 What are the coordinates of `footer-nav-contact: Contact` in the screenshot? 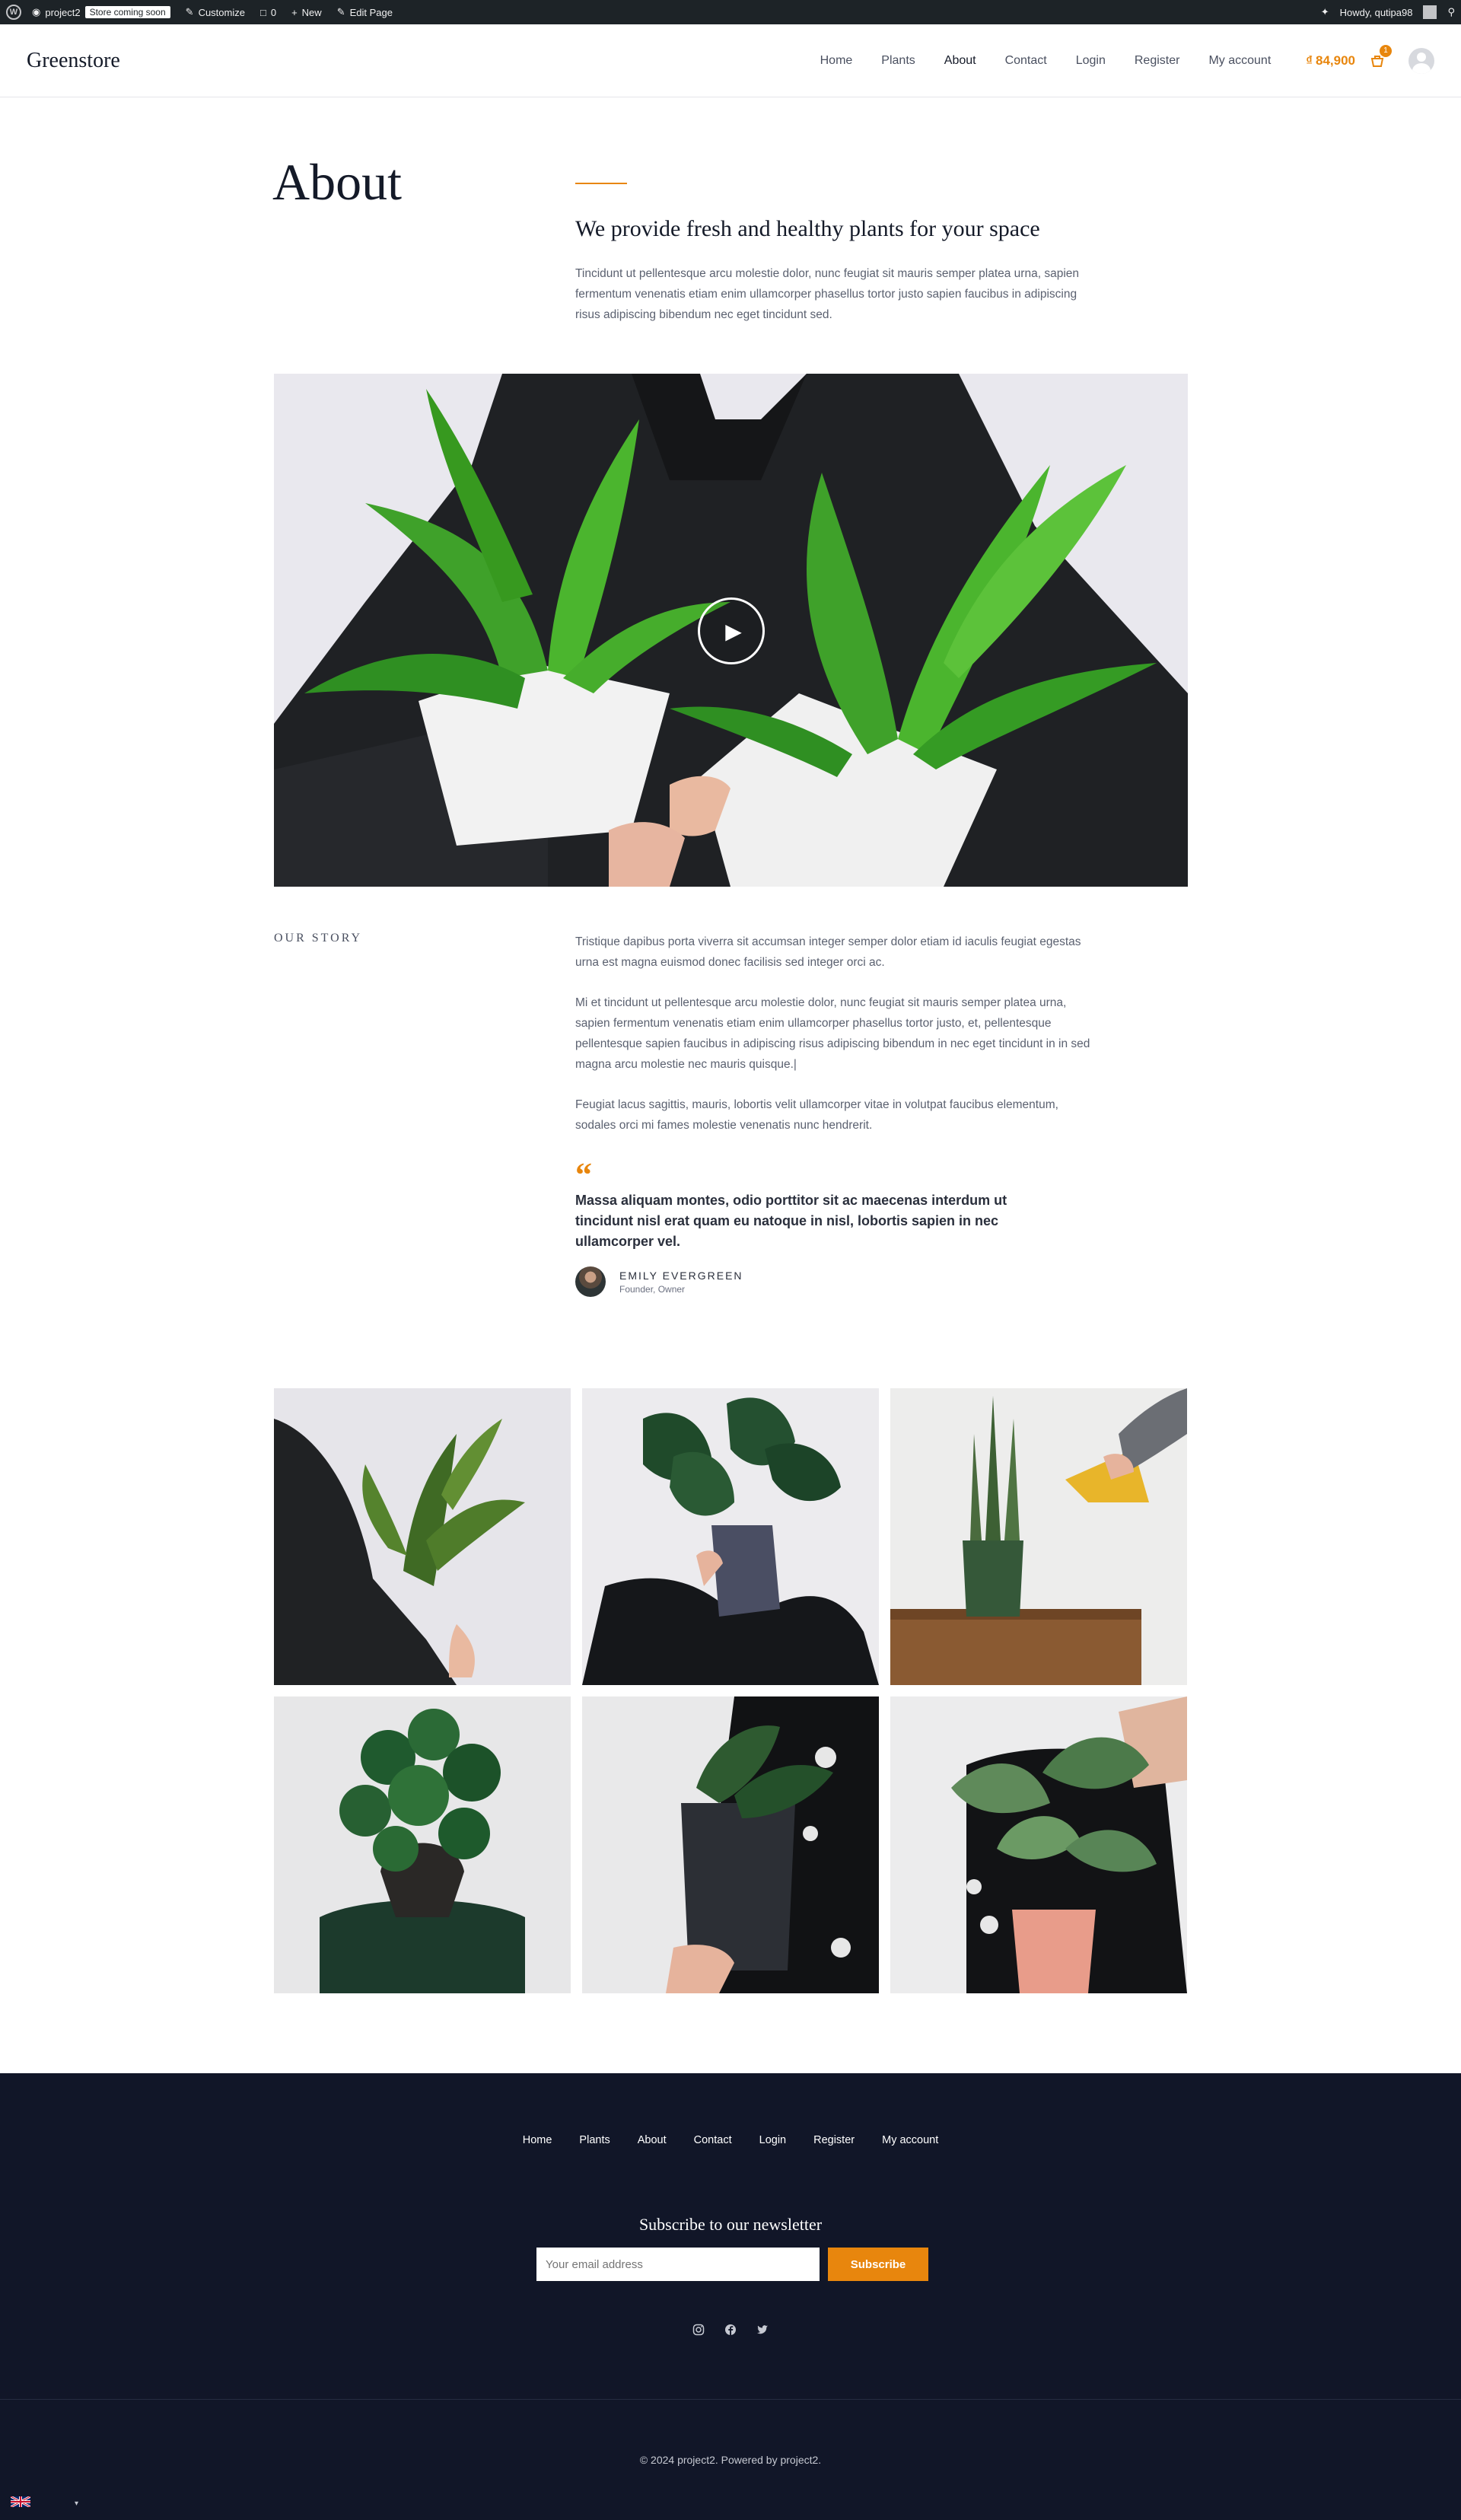 It's located at (713, 2140).